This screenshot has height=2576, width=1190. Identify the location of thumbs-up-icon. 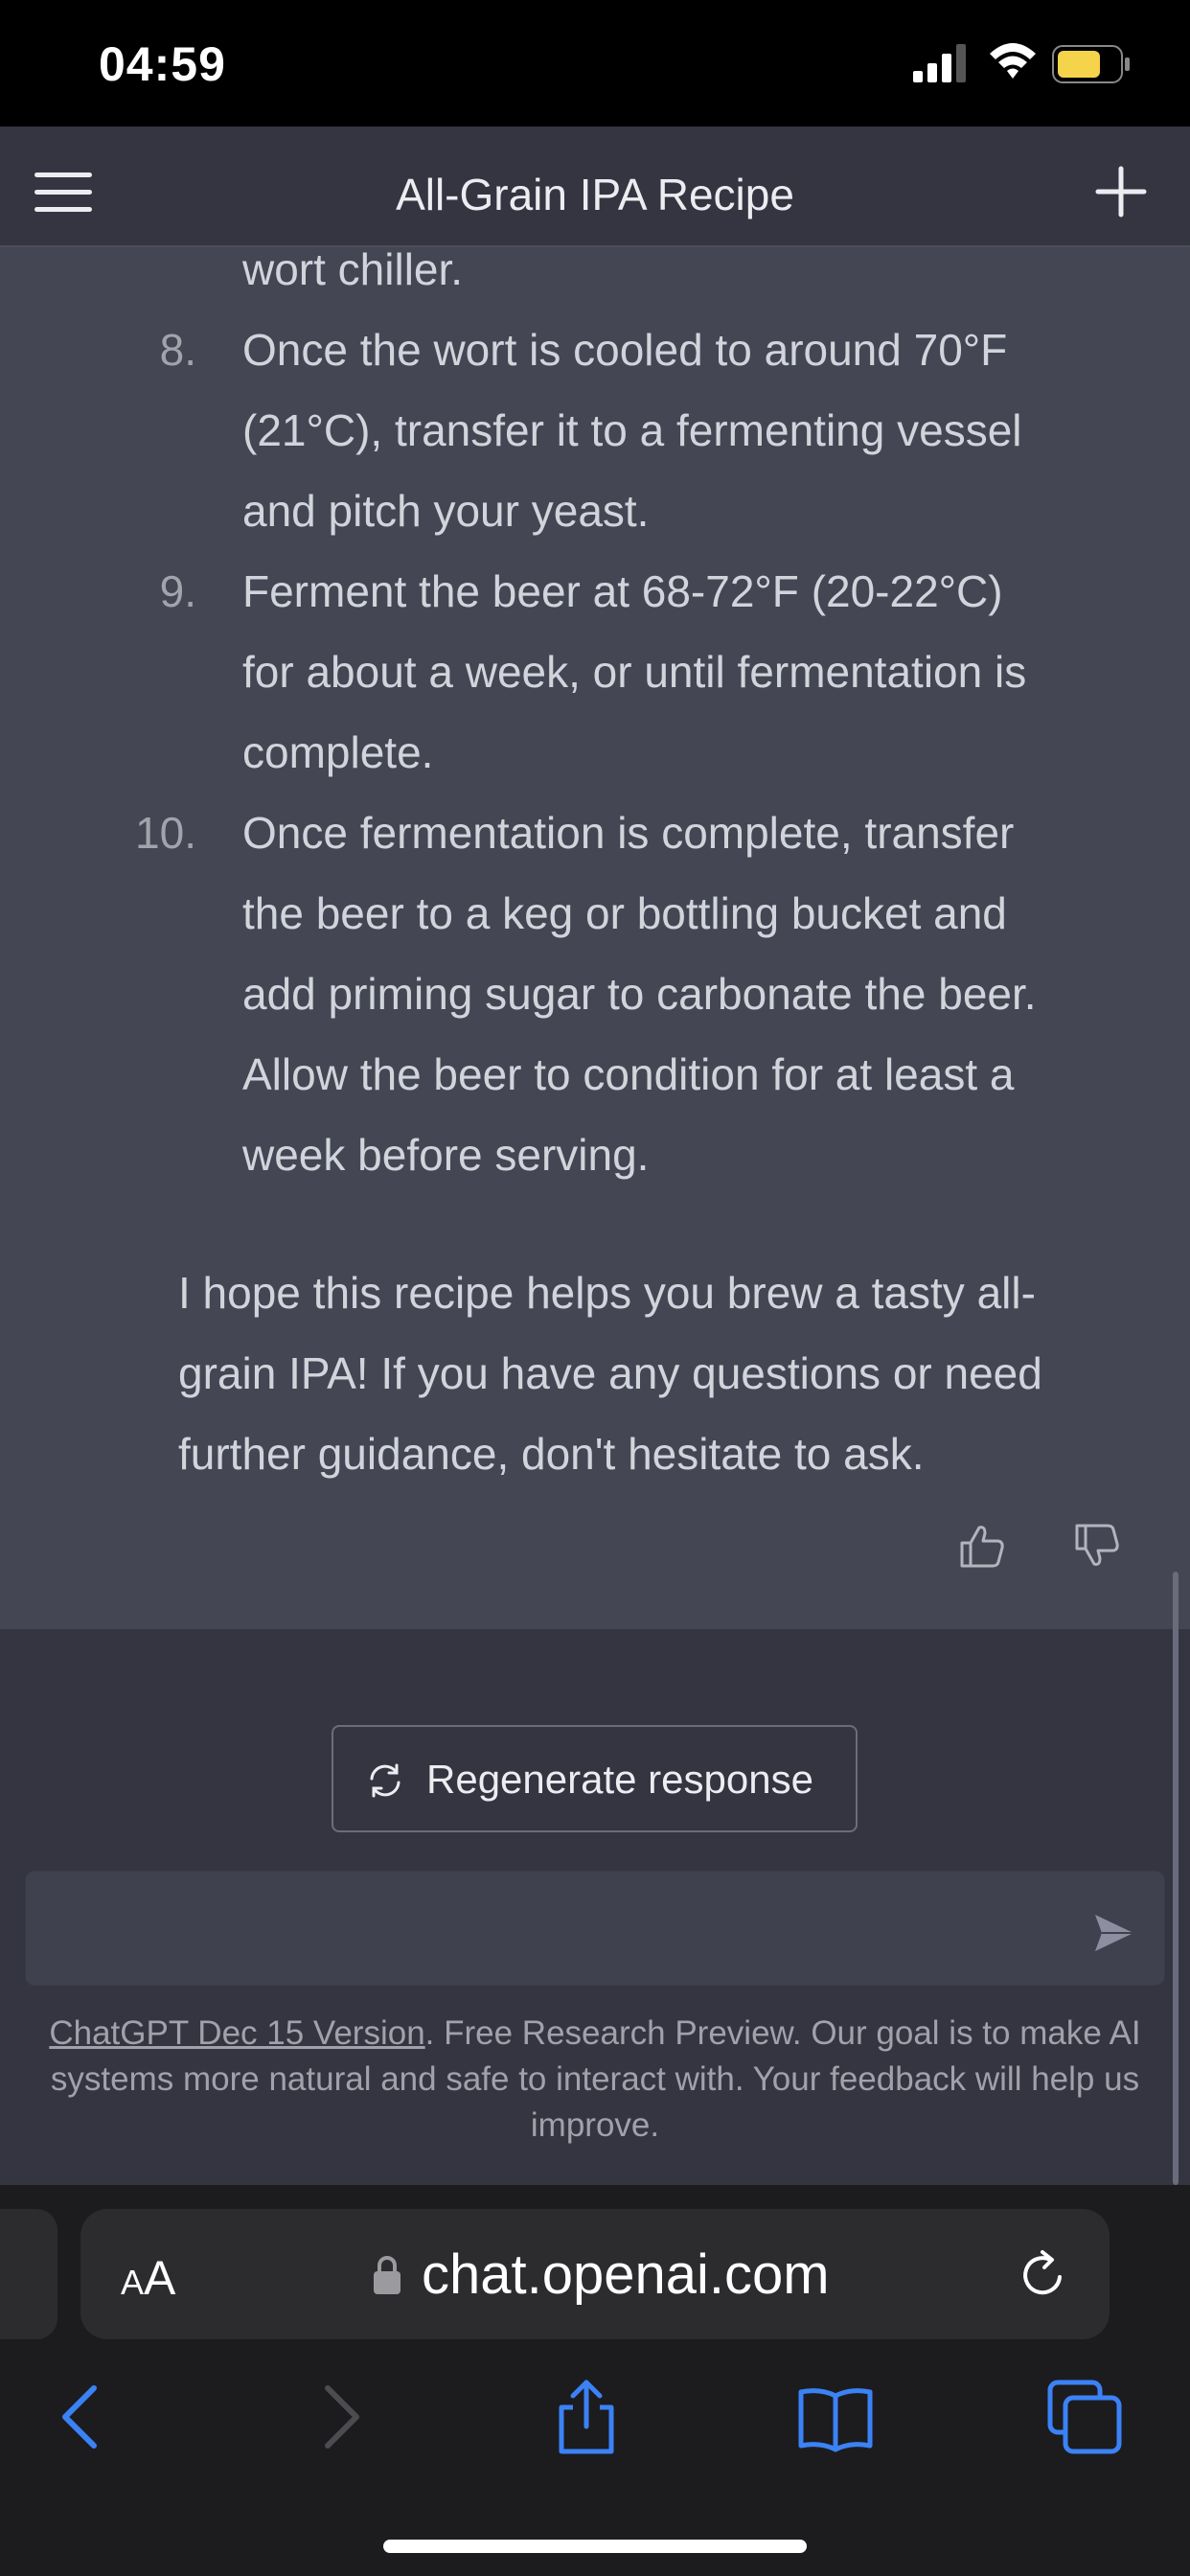
(982, 1546).